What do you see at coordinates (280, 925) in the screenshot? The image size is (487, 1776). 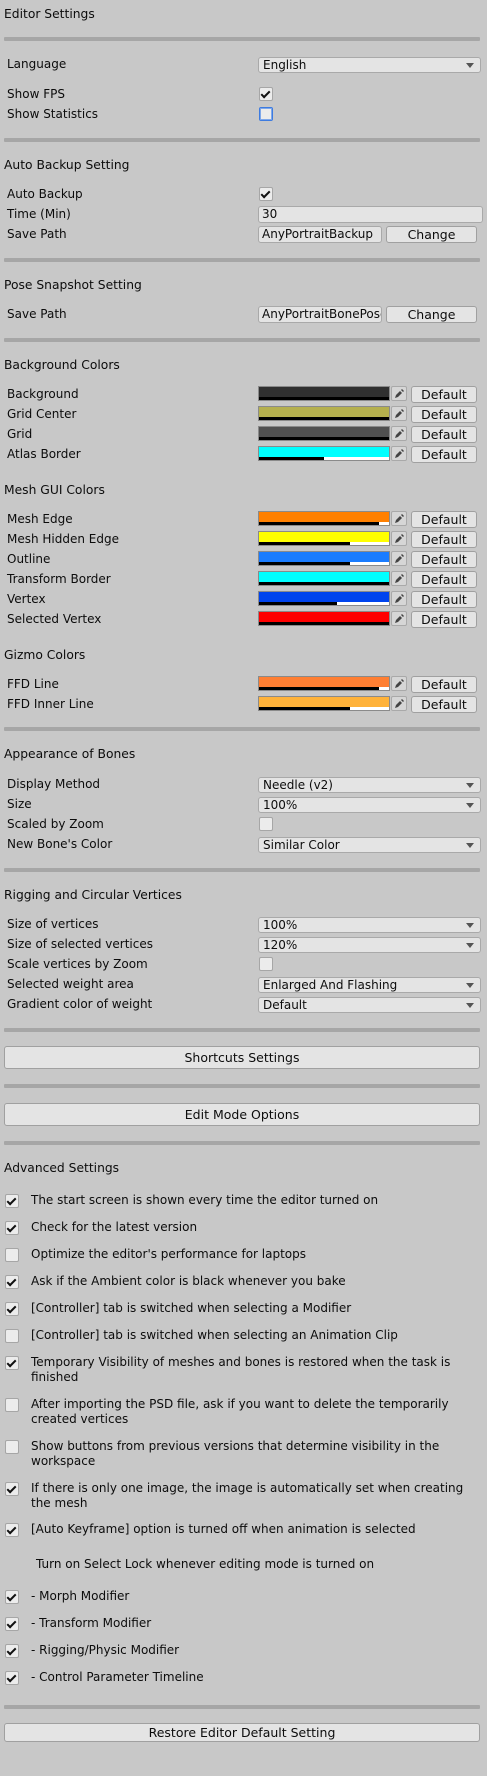 I see `size-of-vertices-value: 100%` at bounding box center [280, 925].